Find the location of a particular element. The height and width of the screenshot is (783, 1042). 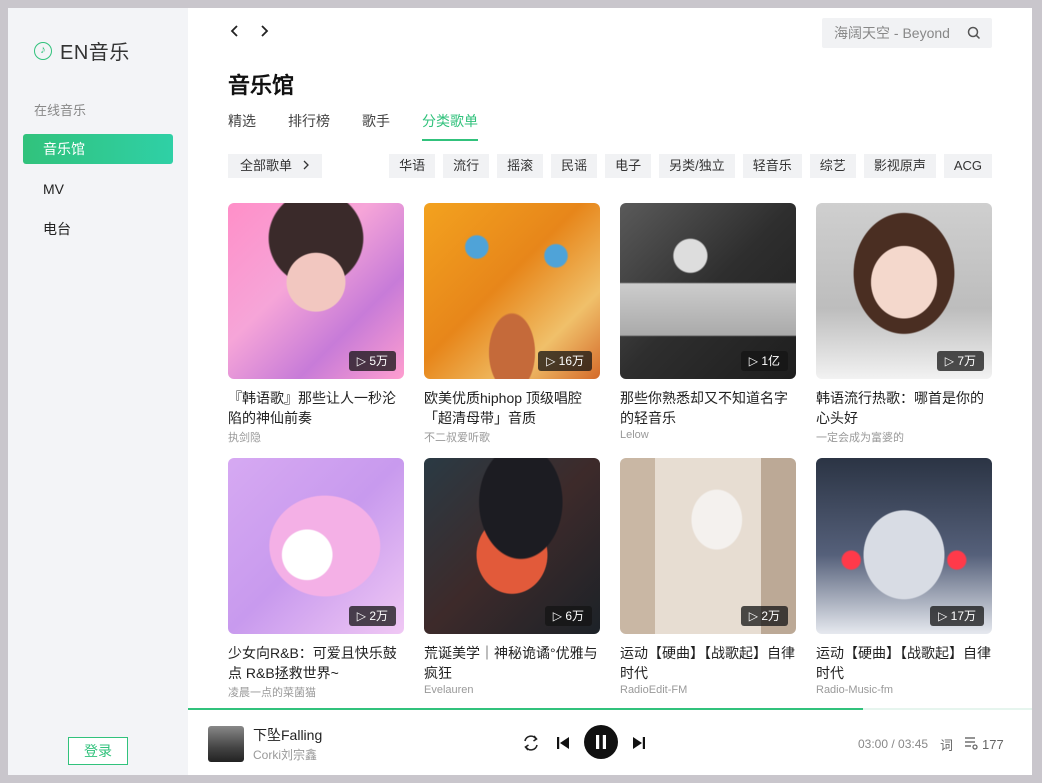

tab-category-playlists: 分类歌单 is located at coordinates (450, 126).